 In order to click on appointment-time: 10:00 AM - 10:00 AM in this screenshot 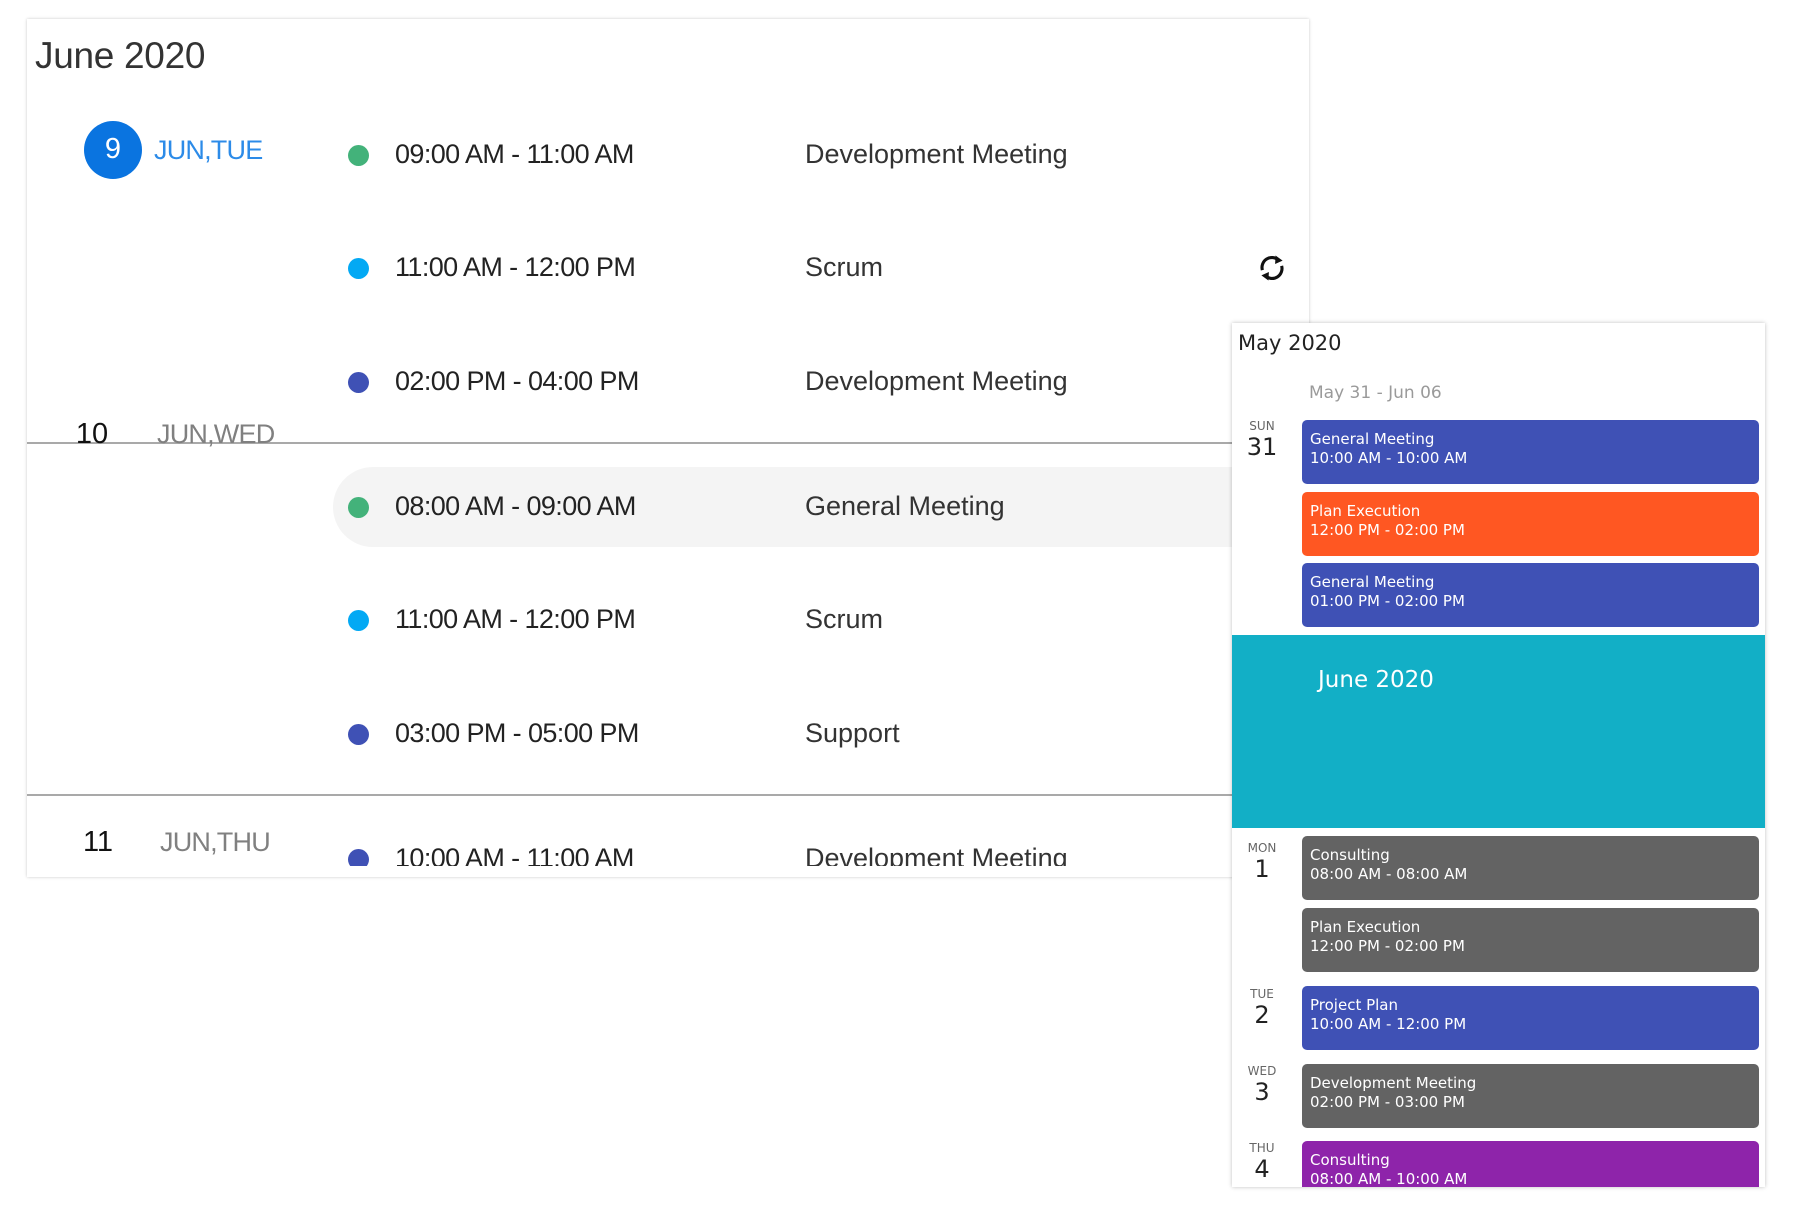, I will do `click(1389, 458)`.